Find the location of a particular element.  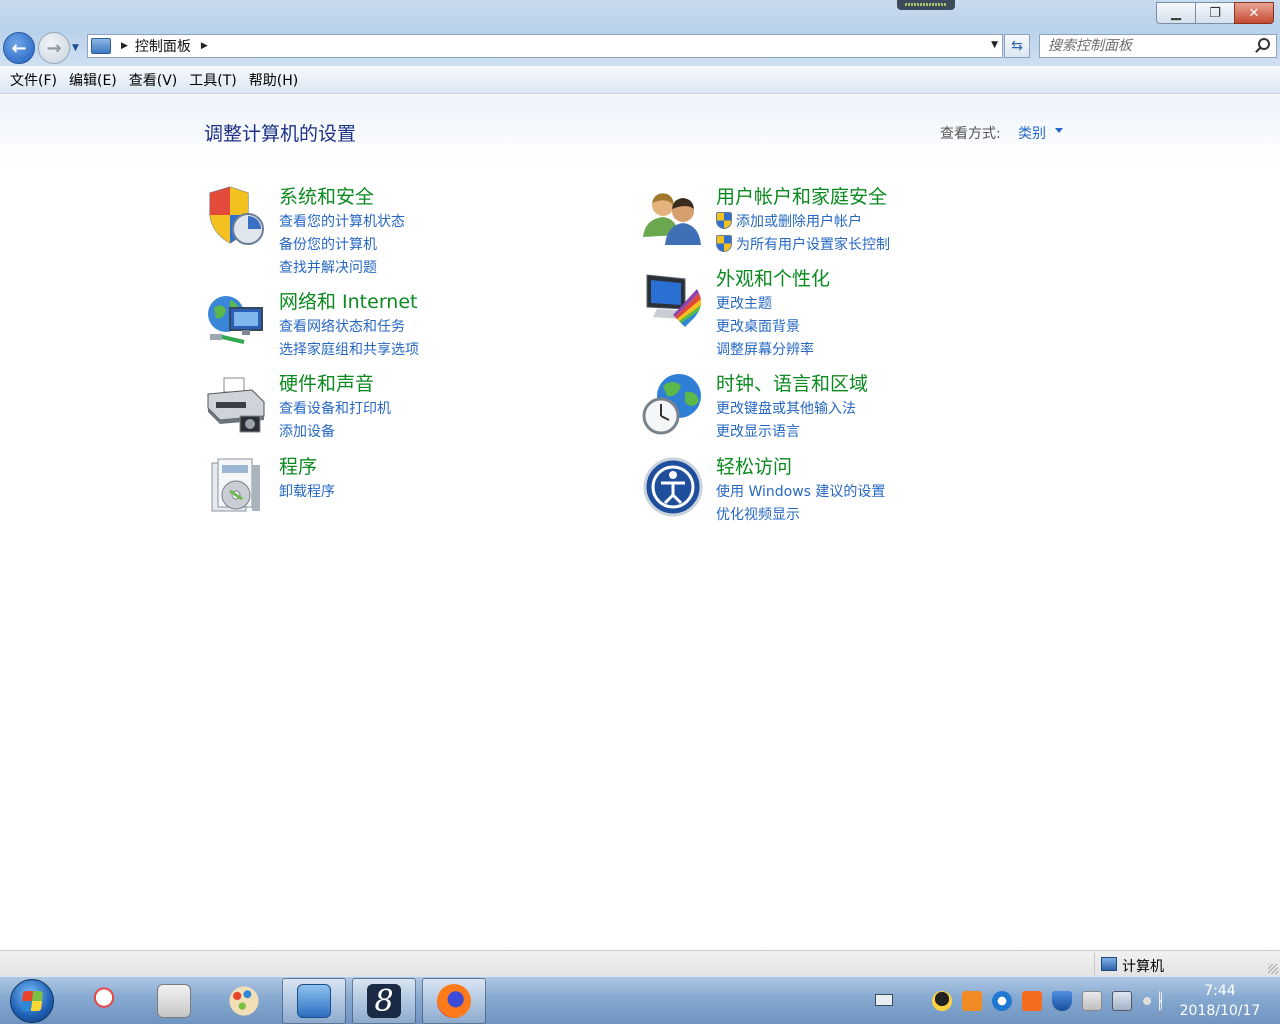

calculator-icon is located at coordinates (174, 1001).